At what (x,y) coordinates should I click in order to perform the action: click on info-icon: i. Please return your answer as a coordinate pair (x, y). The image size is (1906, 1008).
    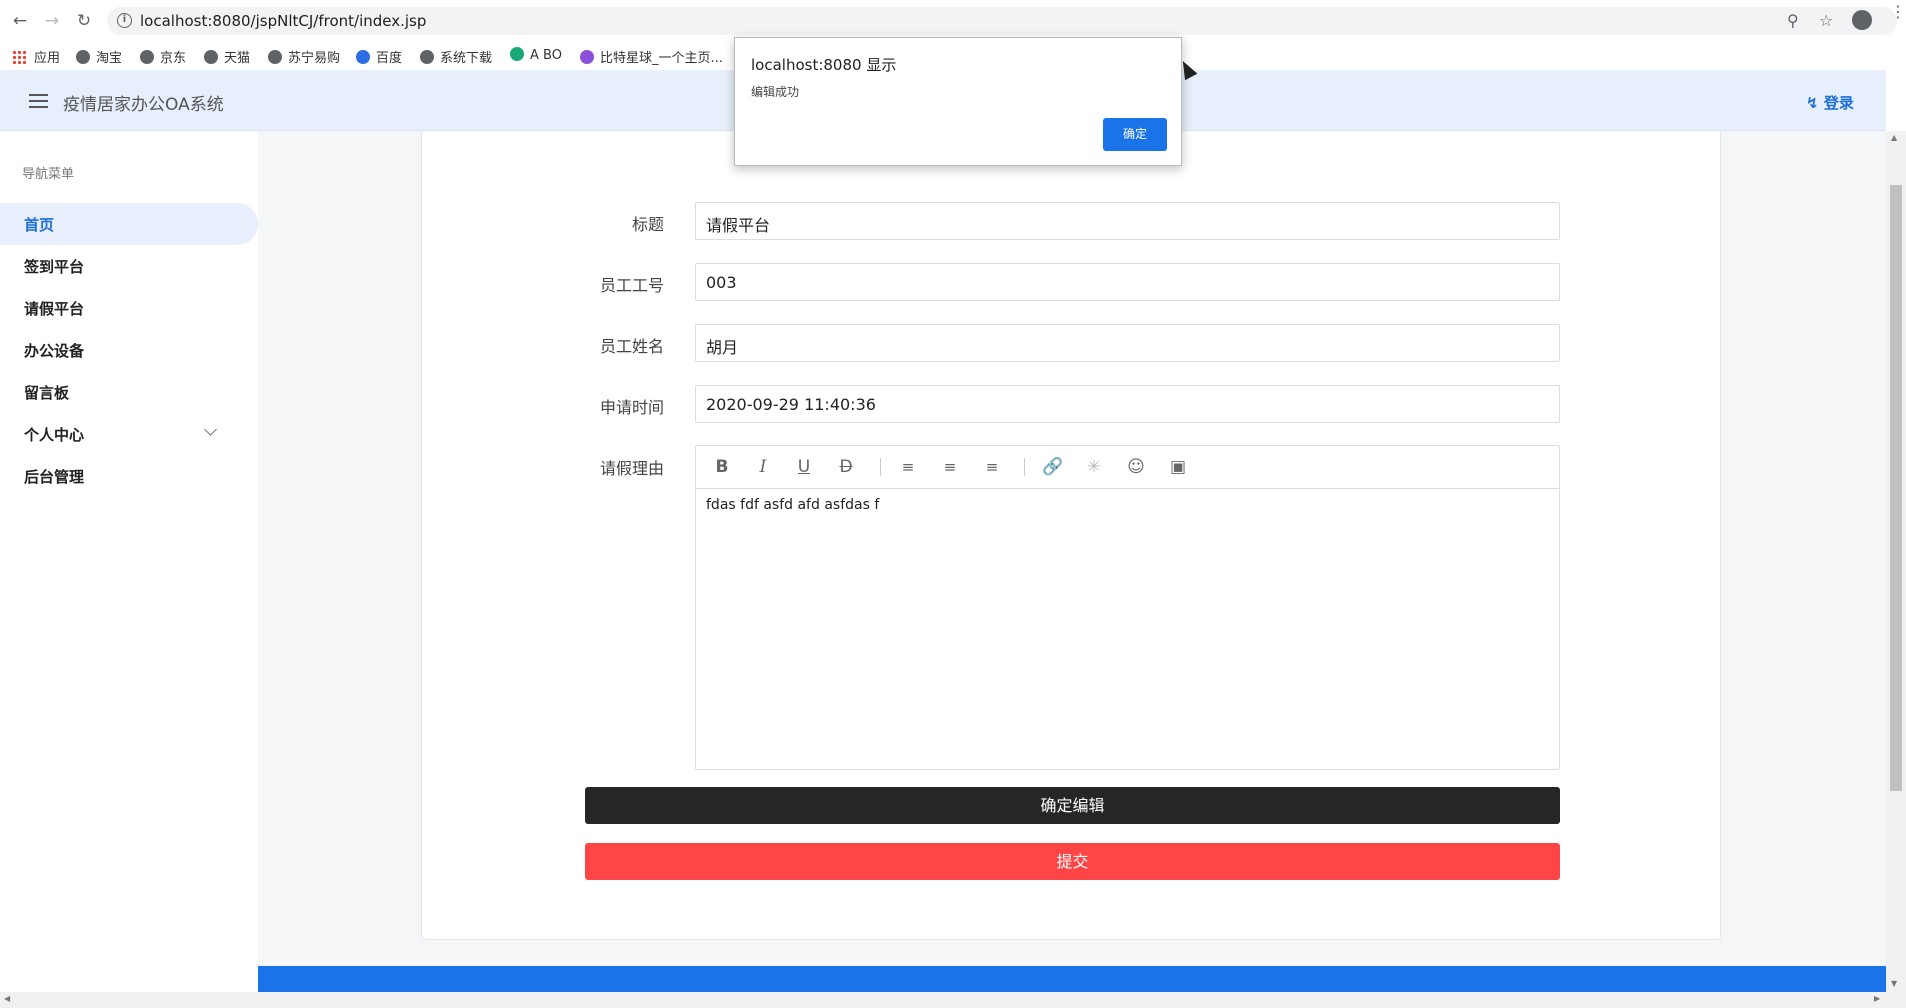
    Looking at the image, I should click on (124, 20).